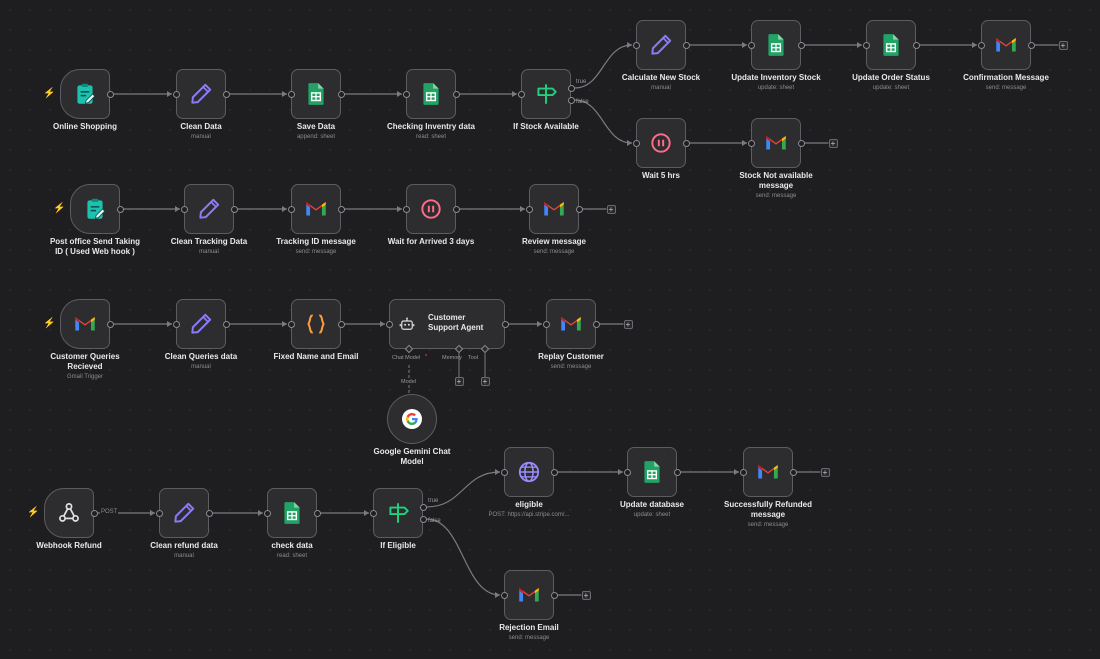 Image resolution: width=1100 pixels, height=659 pixels. What do you see at coordinates (412, 456) in the screenshot?
I see `node-label: Google Gemini Chat Model` at bounding box center [412, 456].